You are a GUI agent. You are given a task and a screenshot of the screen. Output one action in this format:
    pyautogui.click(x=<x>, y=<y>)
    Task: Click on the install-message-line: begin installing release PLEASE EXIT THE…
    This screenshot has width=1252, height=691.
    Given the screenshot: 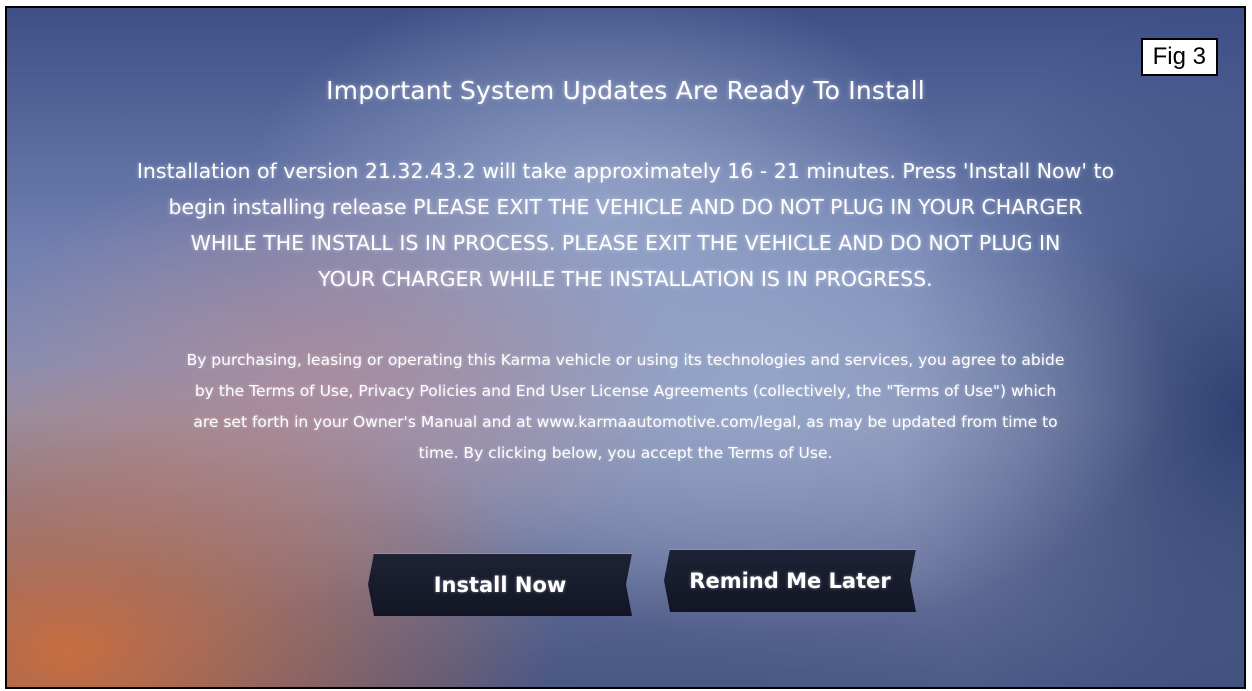 What is the action you would take?
    pyautogui.click(x=625, y=207)
    